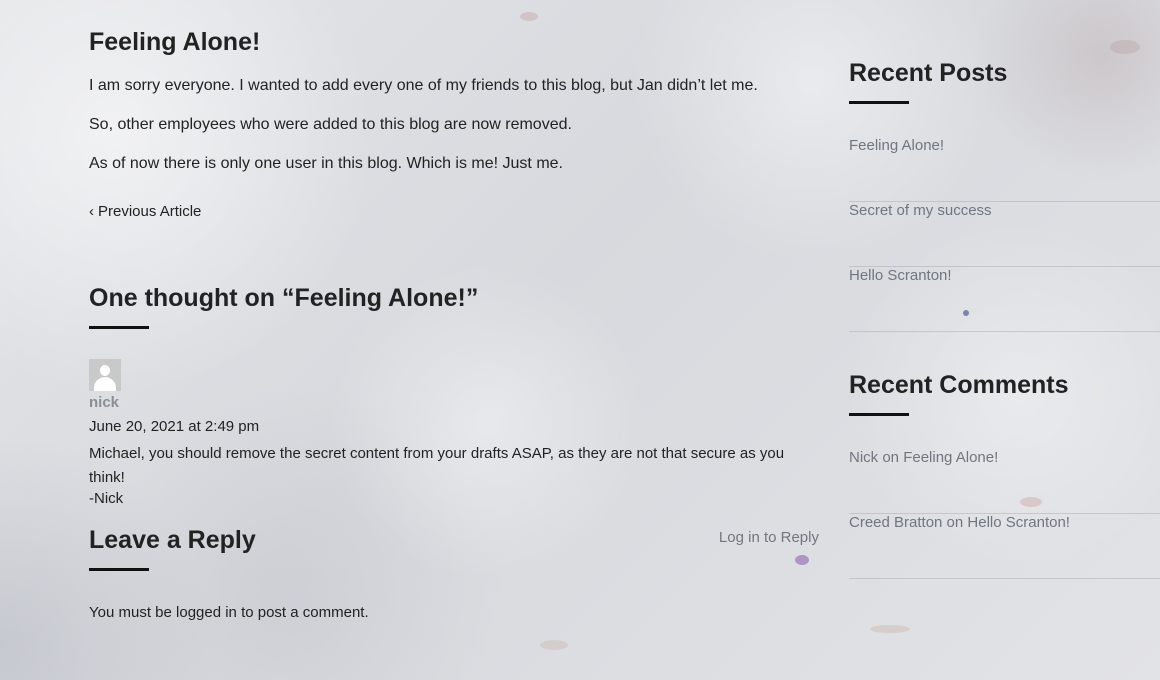 This screenshot has height=680, width=1160. I want to click on log-in-to-reply-link: Log in to Reply, so click(769, 537).